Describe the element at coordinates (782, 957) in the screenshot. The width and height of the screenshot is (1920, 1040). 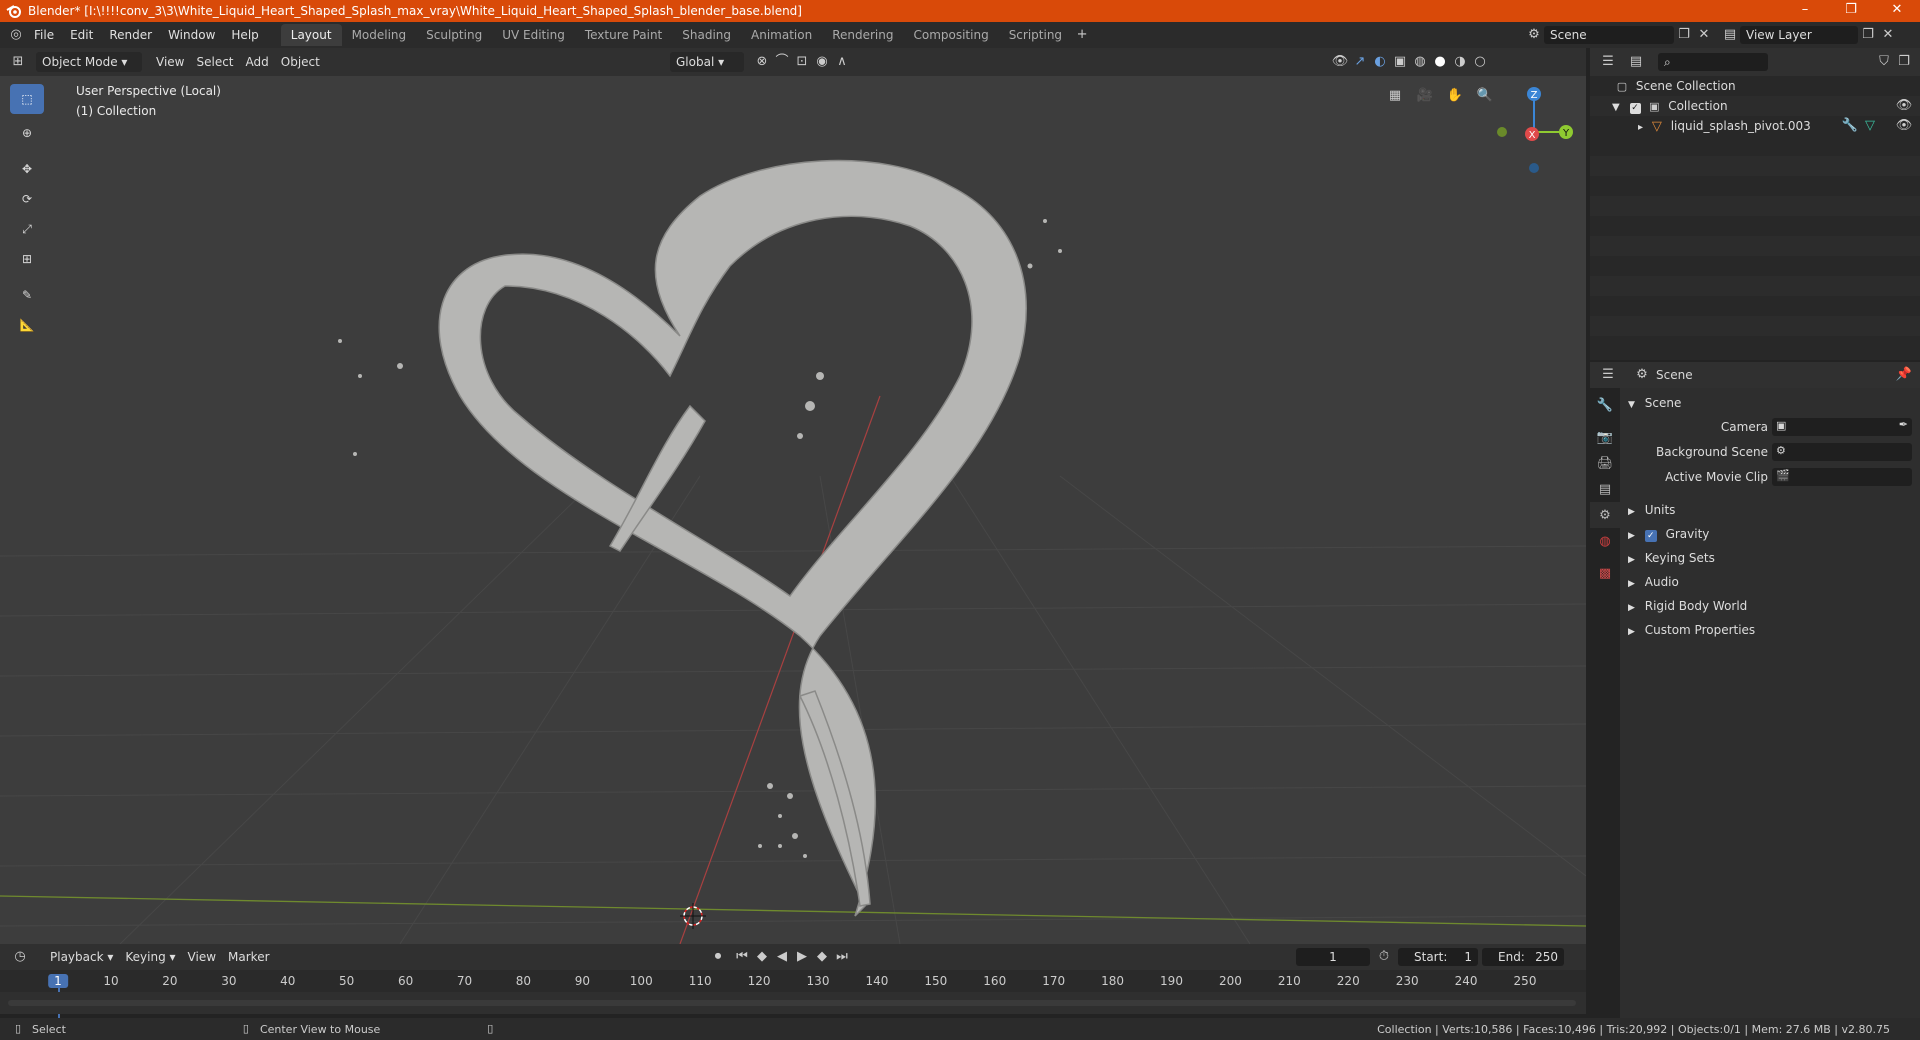
I see `play-reverse-icon: ◀` at that location.